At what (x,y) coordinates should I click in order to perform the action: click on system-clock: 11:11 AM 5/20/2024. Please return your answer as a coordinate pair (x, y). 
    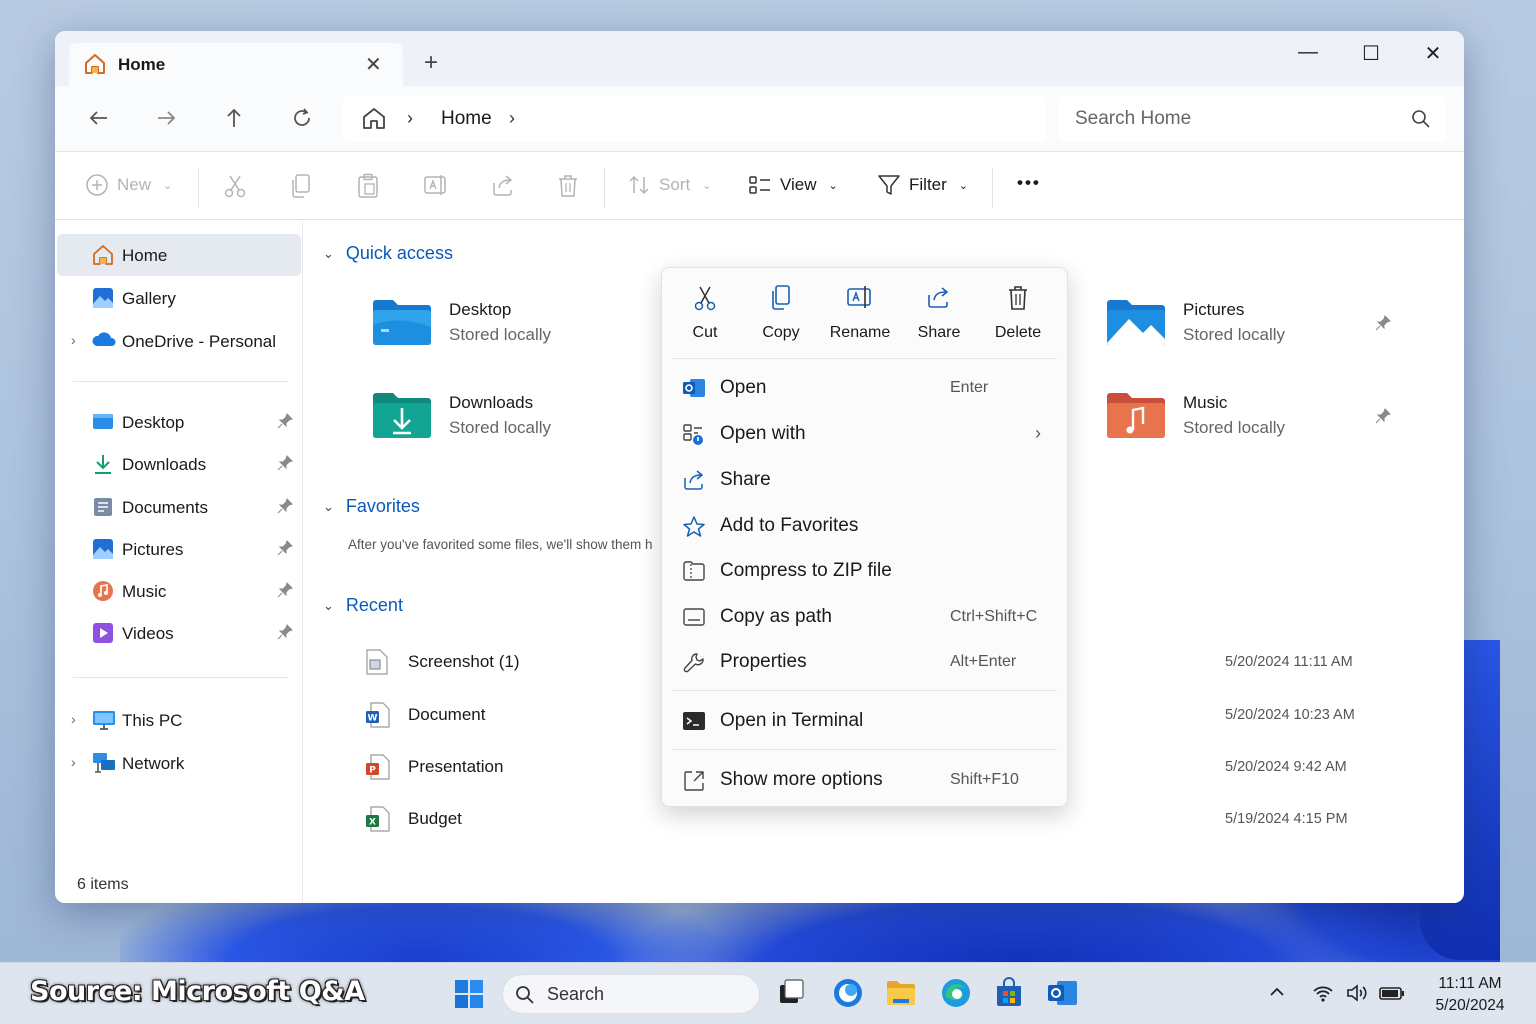
    Looking at the image, I should click on (1470, 995).